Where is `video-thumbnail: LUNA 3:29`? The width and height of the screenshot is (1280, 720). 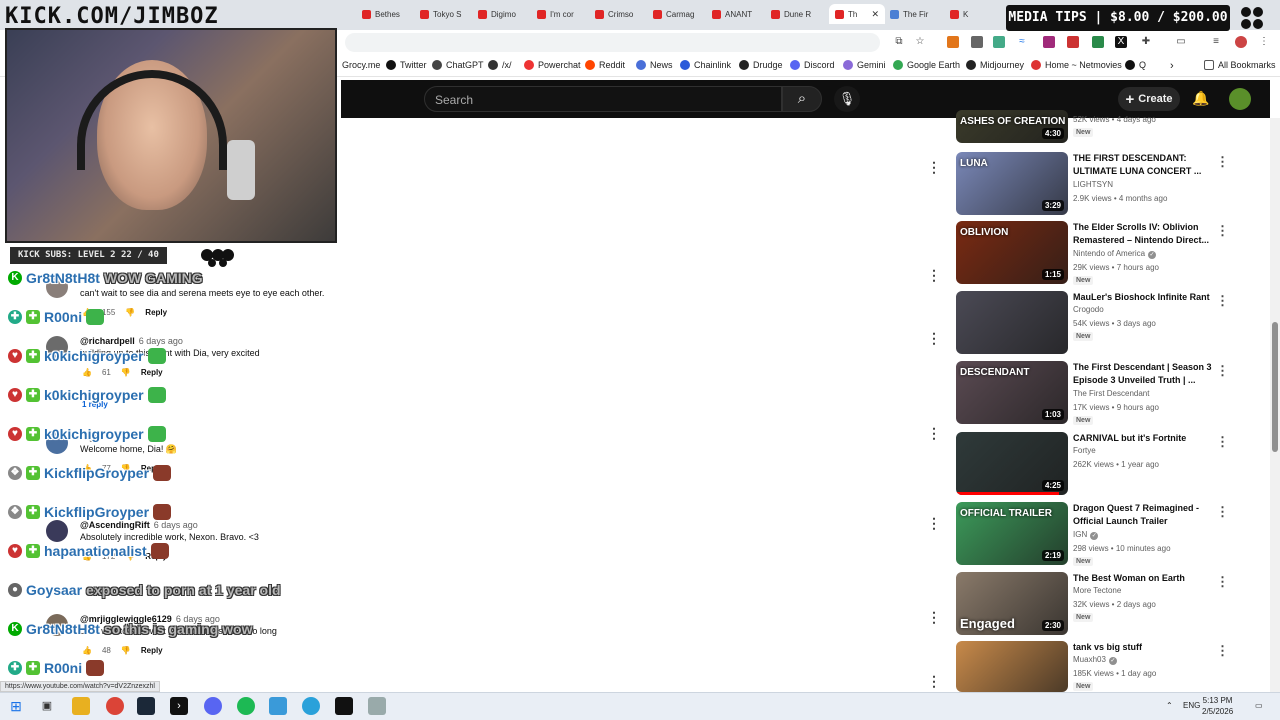
video-thumbnail: LUNA 3:29 is located at coordinates (1012, 183).